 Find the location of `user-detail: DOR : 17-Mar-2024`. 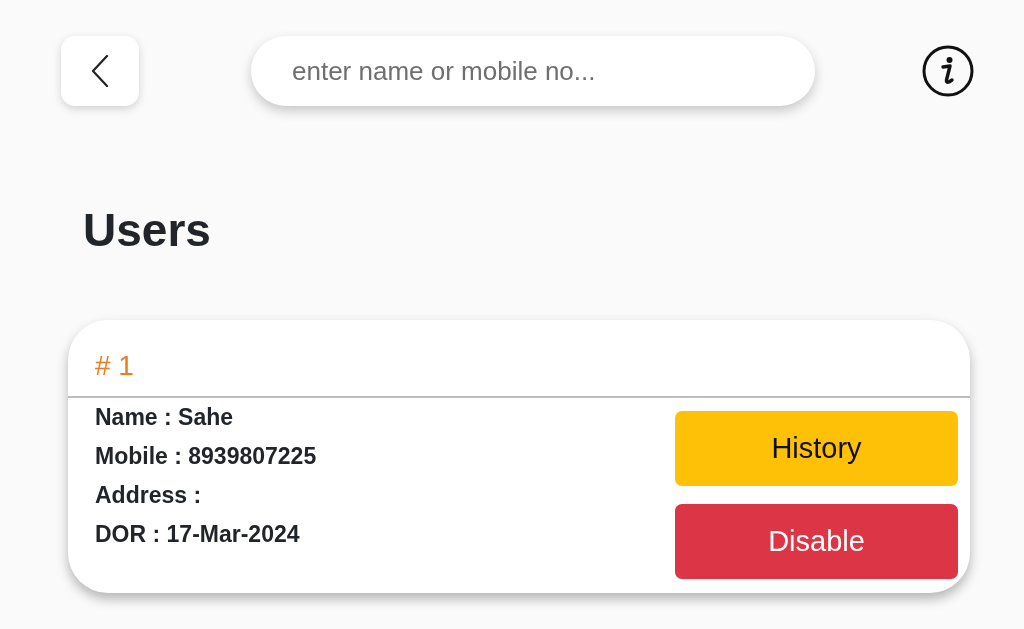

user-detail: DOR : 17-Mar-2024 is located at coordinates (198, 534).